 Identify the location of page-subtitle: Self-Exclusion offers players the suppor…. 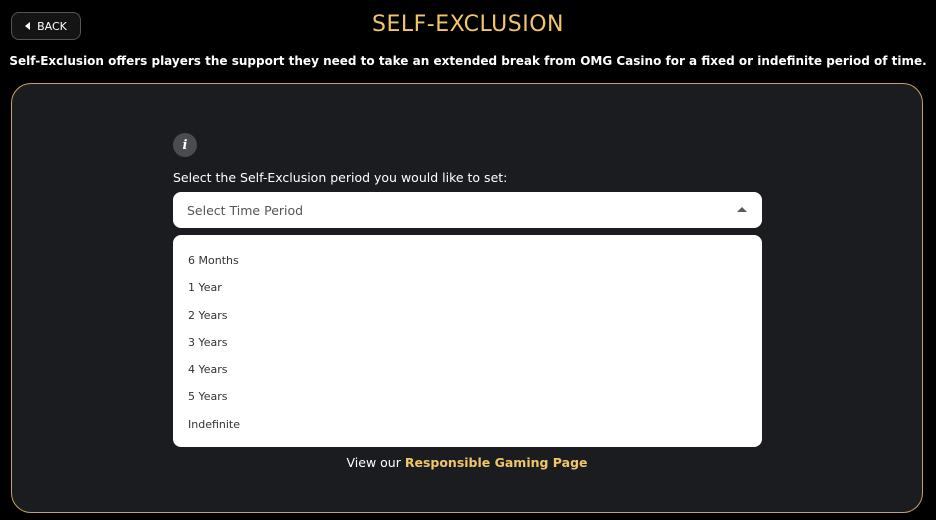
(468, 61).